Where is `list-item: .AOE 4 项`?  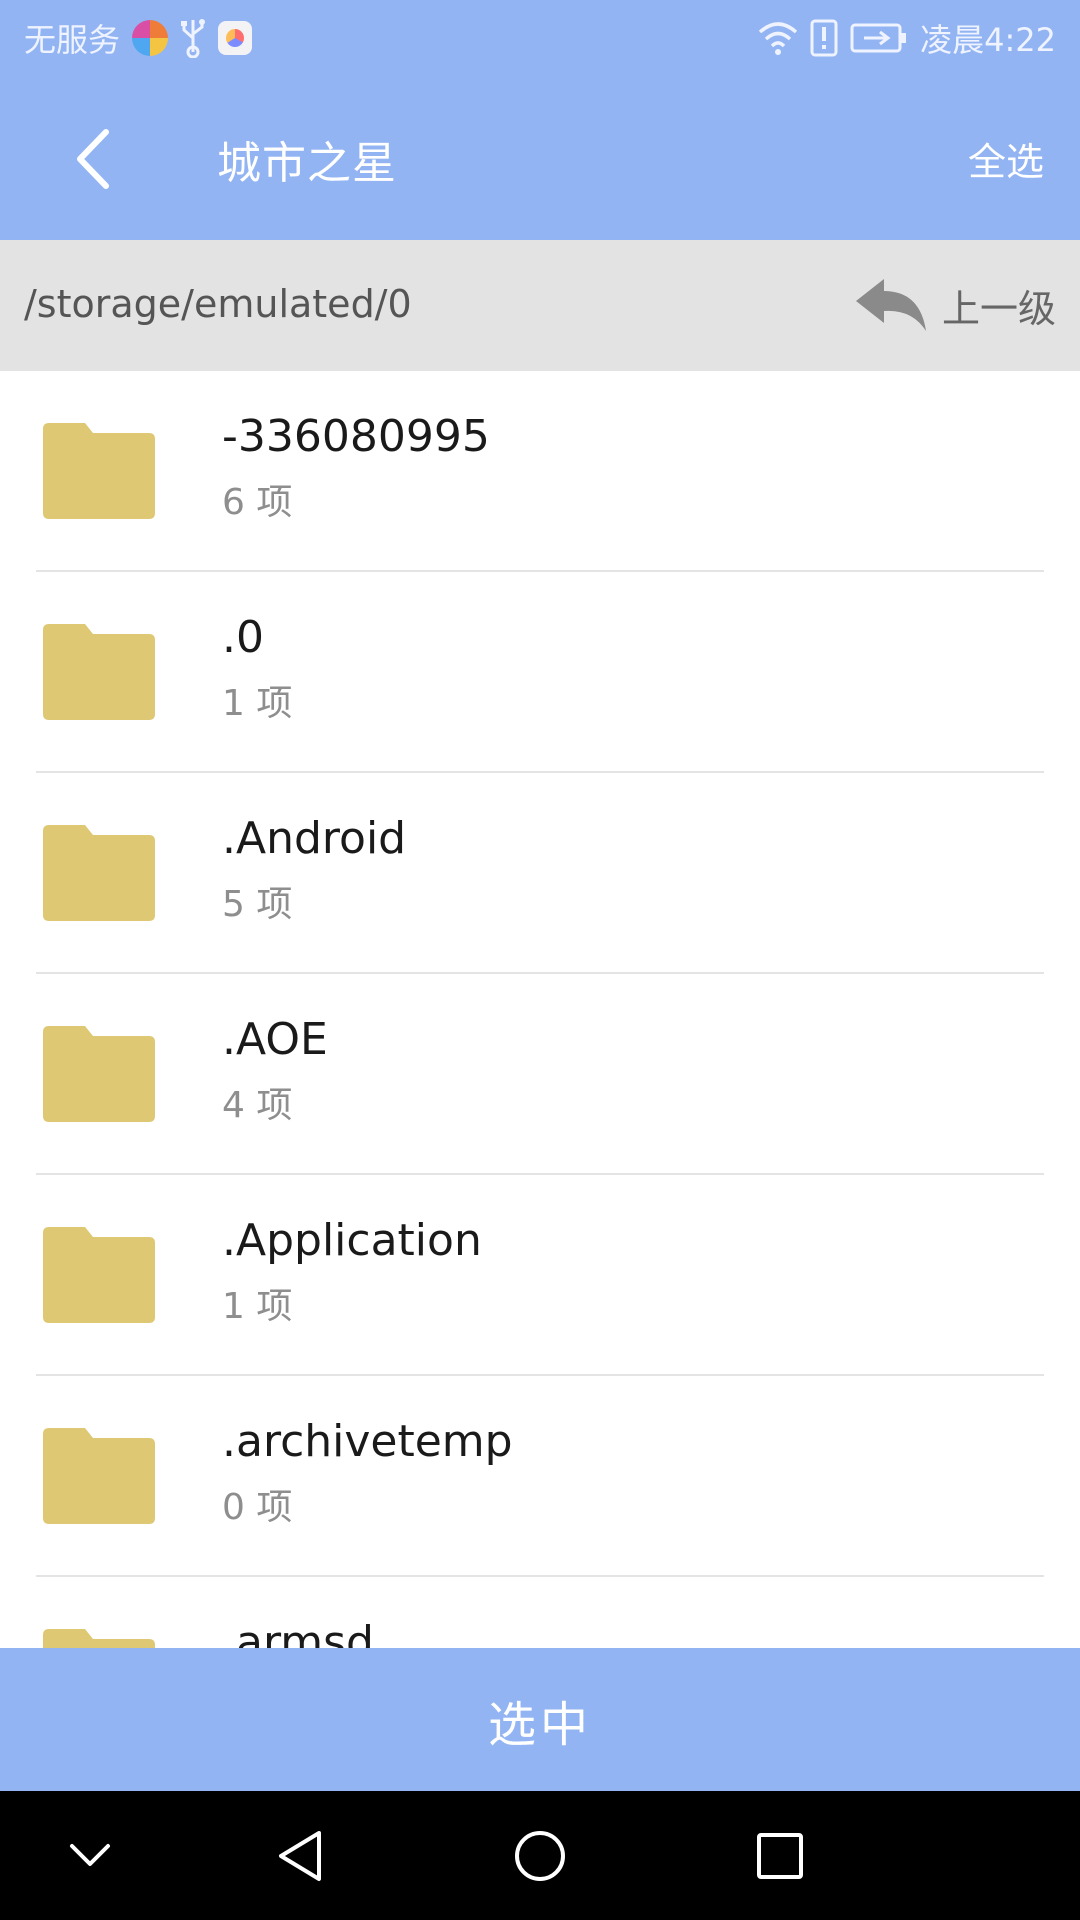
list-item: .AOE 4 项 is located at coordinates (540, 1074).